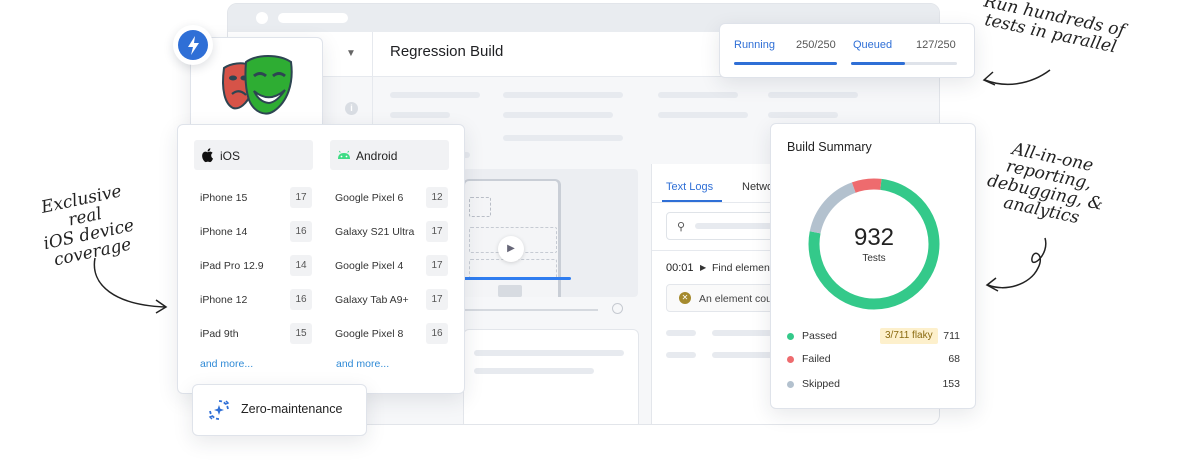 The width and height of the screenshot is (1180, 467). Describe the element at coordinates (874, 237) in the screenshot. I see `total-tests: 932` at that location.